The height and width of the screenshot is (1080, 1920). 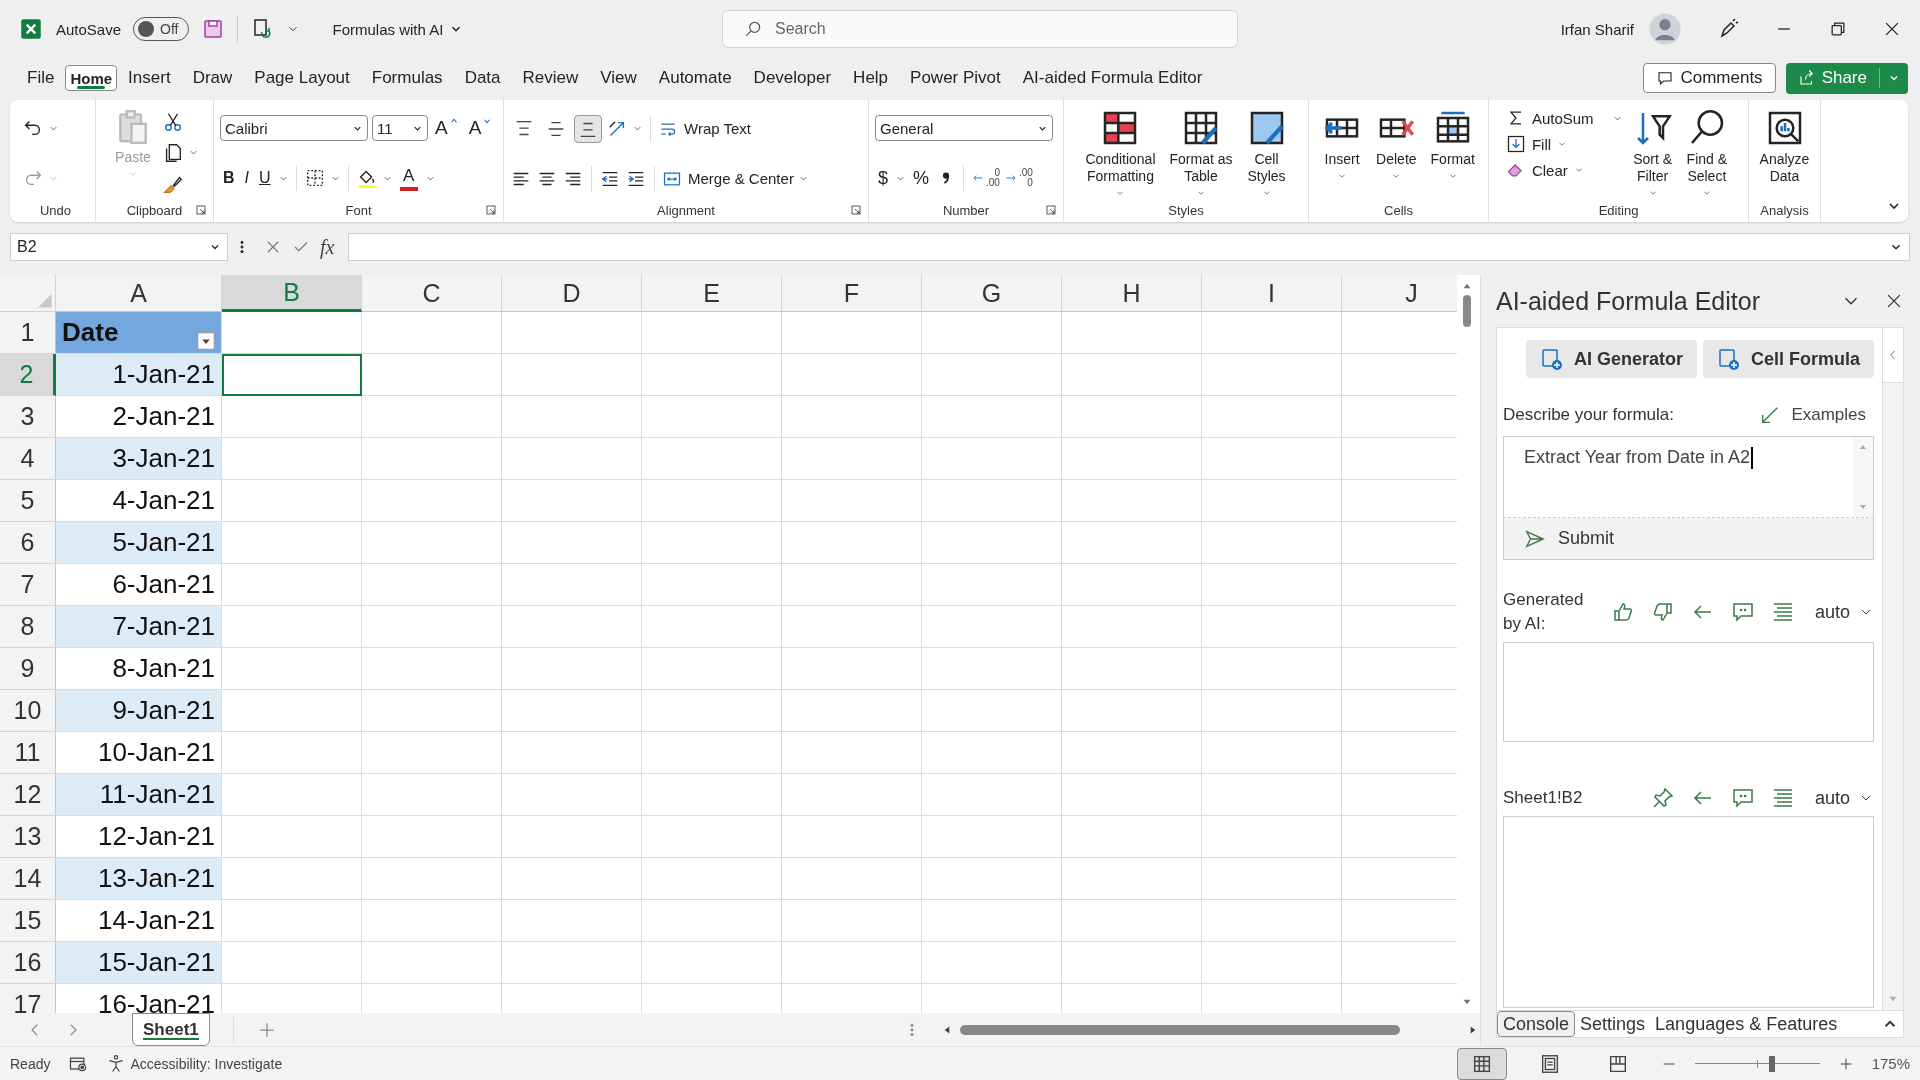 I want to click on chat-icon, so click(x=1743, y=612).